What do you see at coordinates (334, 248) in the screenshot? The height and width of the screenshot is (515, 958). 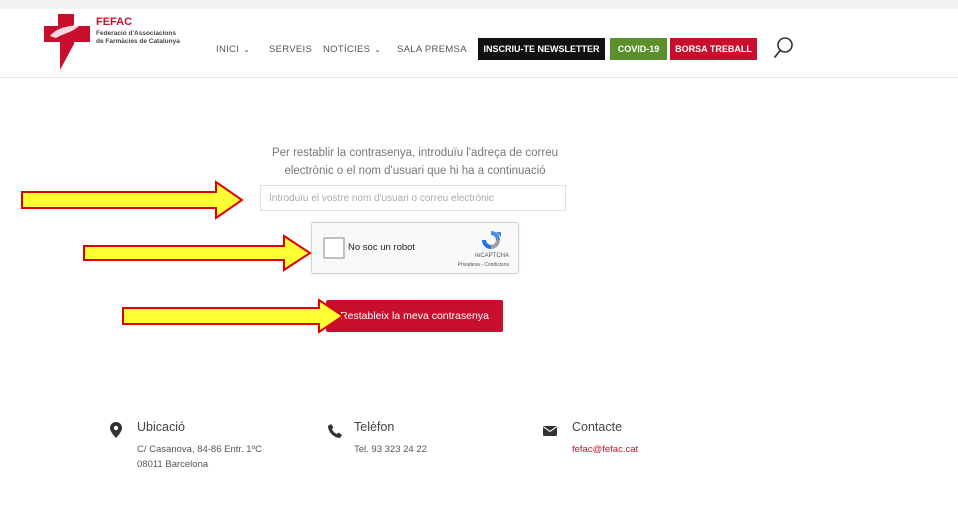 I see `recaptcha-checkbox` at bounding box center [334, 248].